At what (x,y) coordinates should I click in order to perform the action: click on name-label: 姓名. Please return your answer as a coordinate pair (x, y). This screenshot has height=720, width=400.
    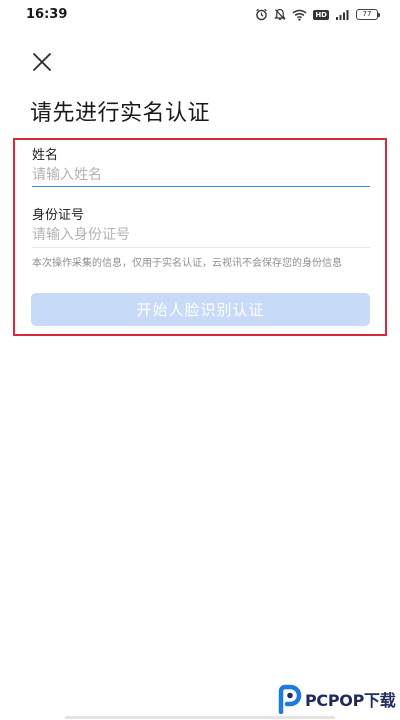
    Looking at the image, I should click on (45, 155).